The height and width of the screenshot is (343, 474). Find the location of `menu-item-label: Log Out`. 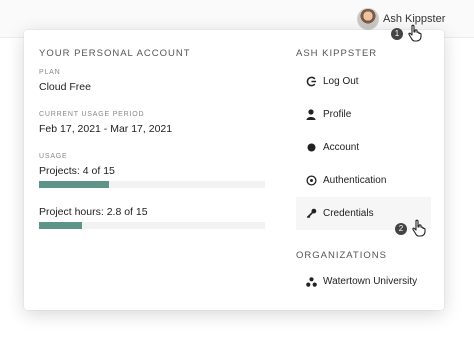

menu-item-label: Log Out is located at coordinates (341, 81).